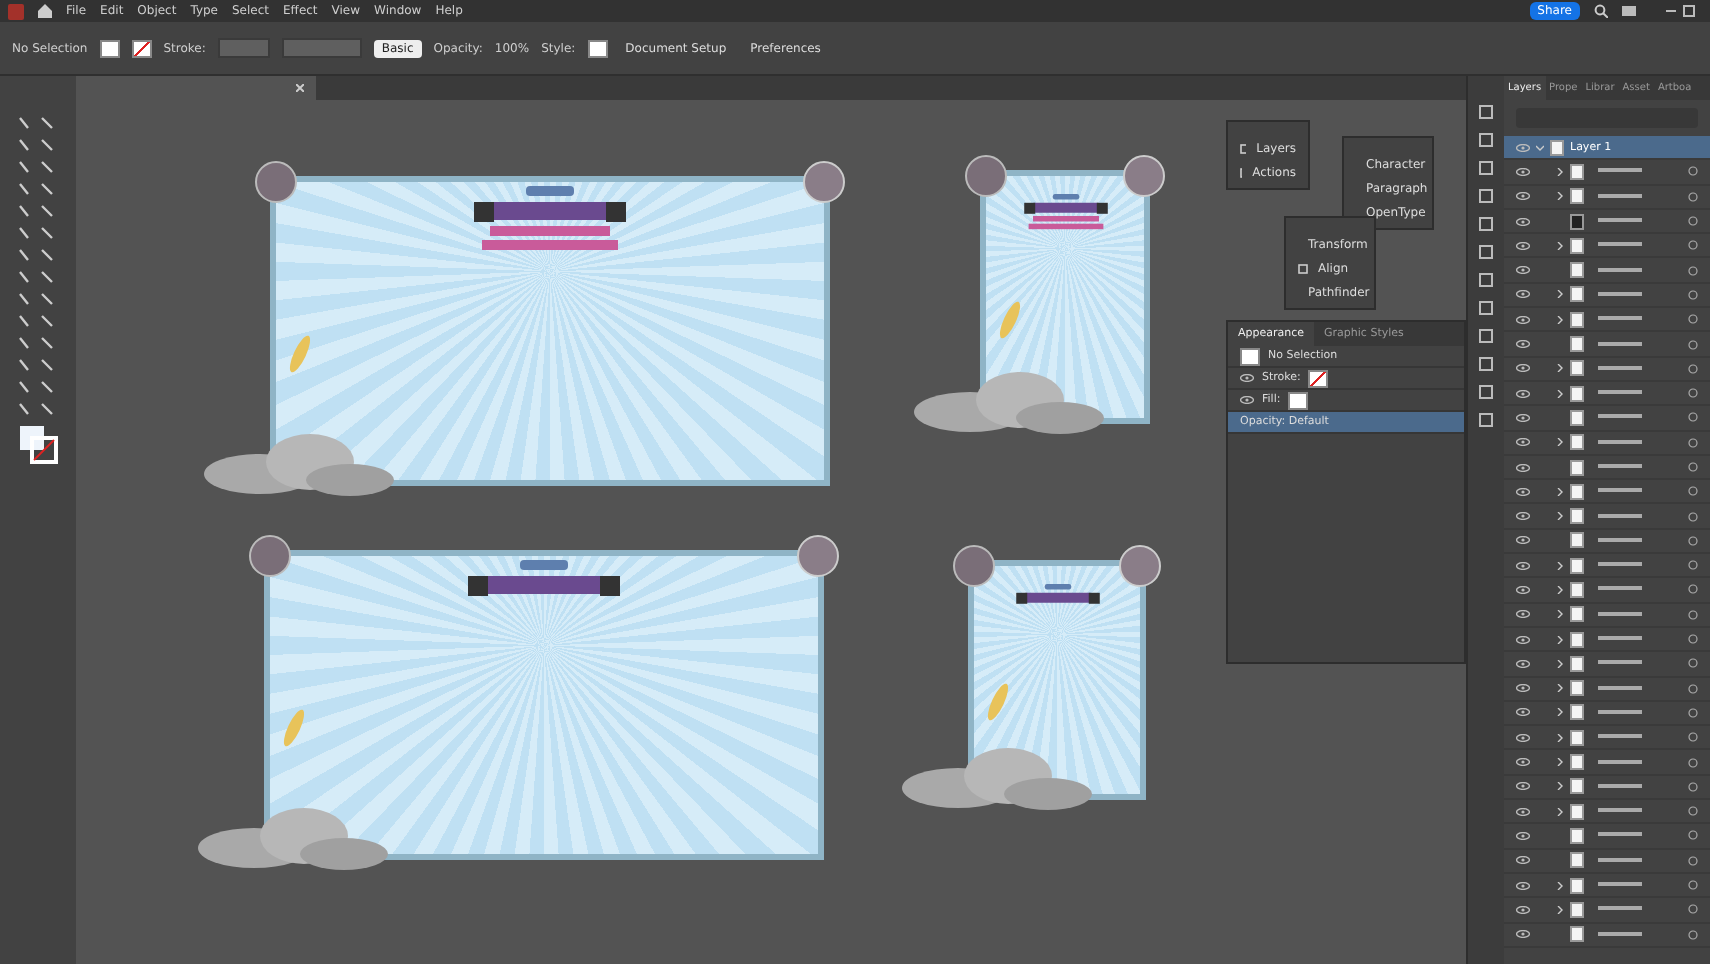  What do you see at coordinates (300, 88) in the screenshot?
I see `close-icon` at bounding box center [300, 88].